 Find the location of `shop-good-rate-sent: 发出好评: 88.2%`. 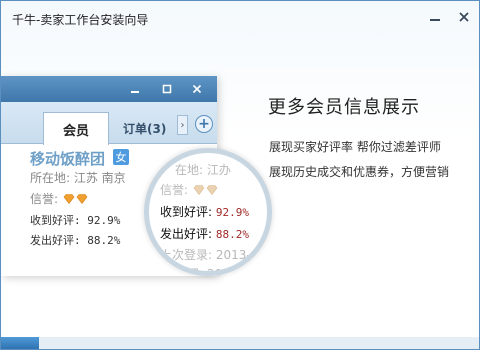

shop-good-rate-sent: 发出好评: 88.2% is located at coordinates (75, 240).